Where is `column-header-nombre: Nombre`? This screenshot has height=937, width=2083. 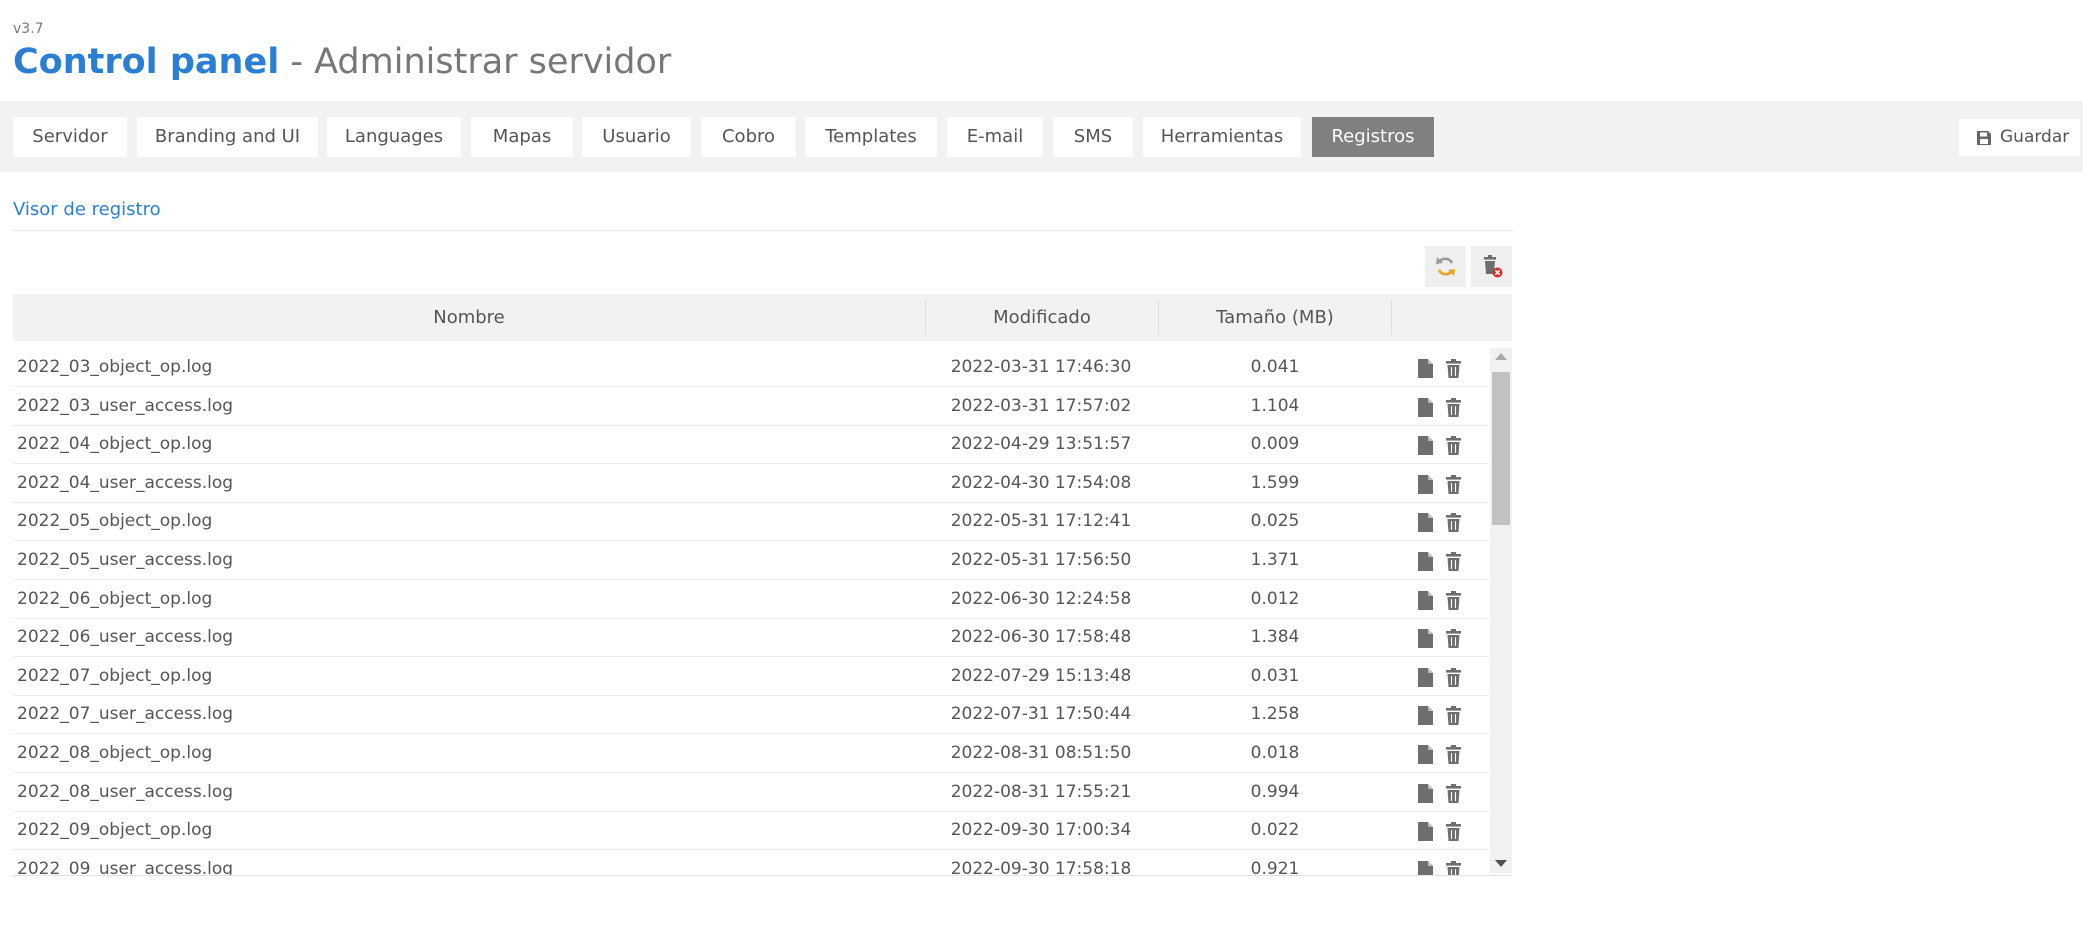 column-header-nombre: Nombre is located at coordinates (469, 317).